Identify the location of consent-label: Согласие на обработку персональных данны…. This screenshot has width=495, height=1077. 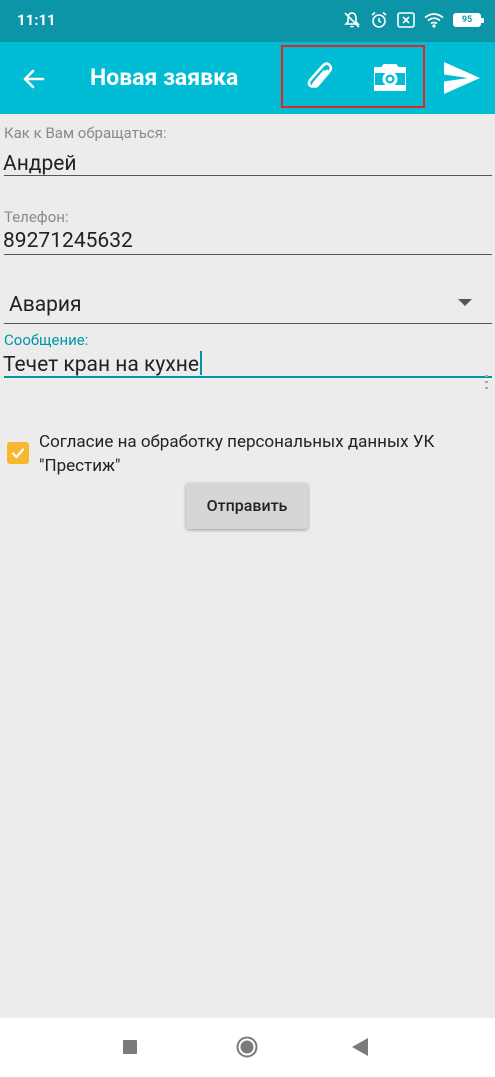
(259, 454).